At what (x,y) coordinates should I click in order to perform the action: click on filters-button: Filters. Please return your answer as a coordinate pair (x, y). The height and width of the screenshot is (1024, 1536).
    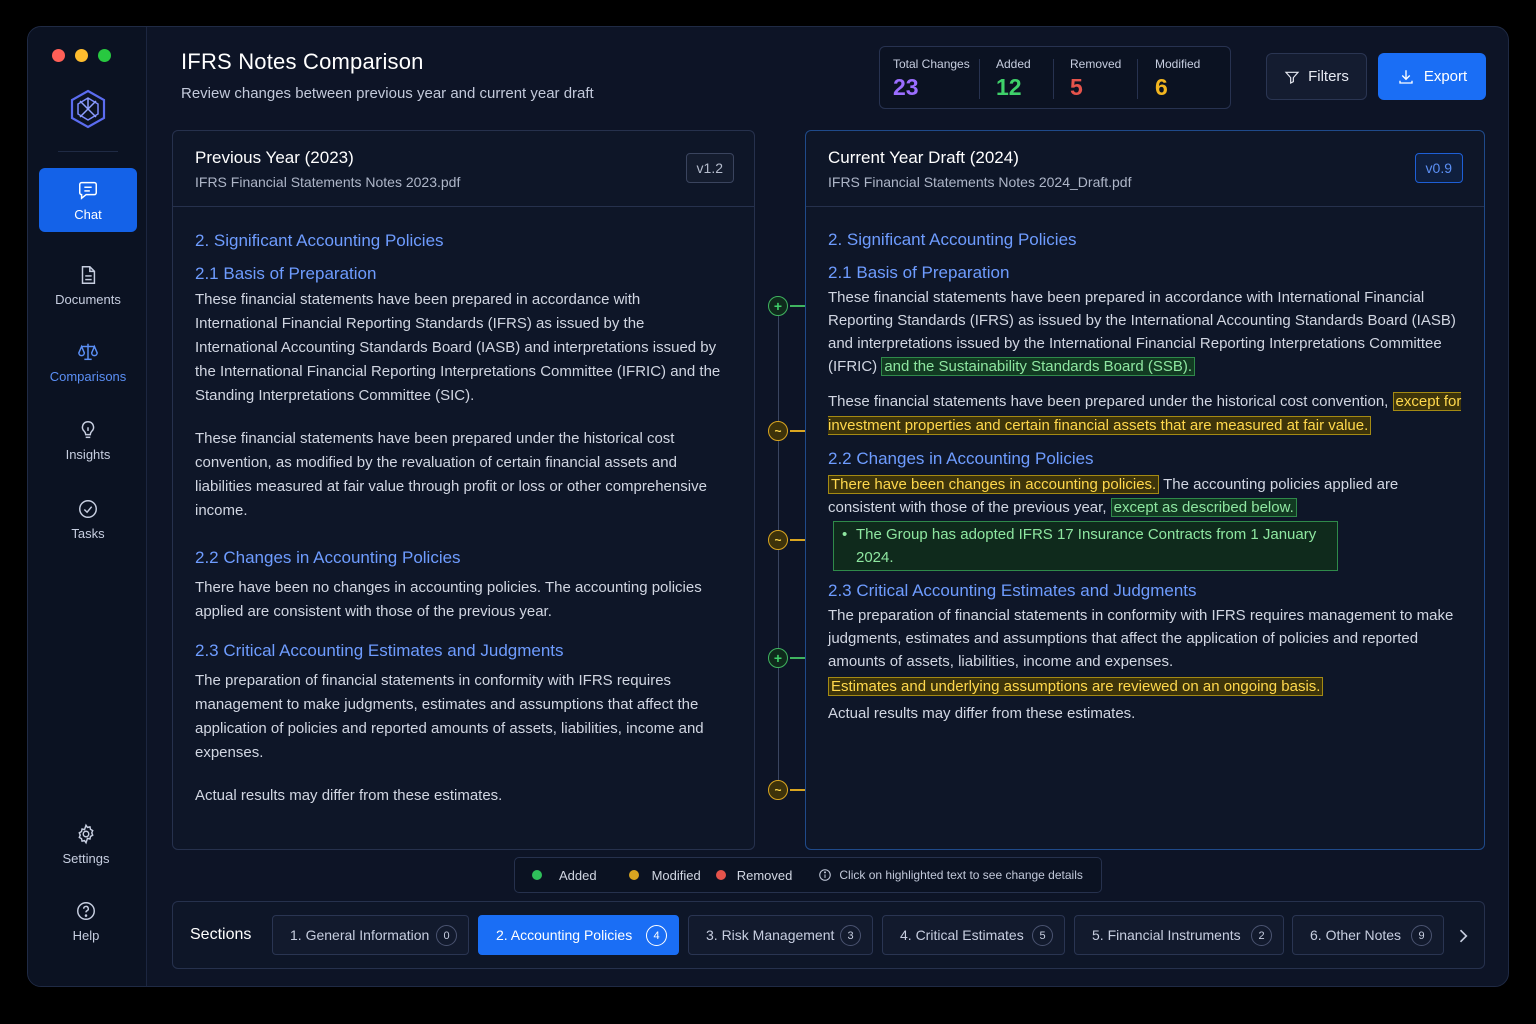
    Looking at the image, I should click on (1316, 76).